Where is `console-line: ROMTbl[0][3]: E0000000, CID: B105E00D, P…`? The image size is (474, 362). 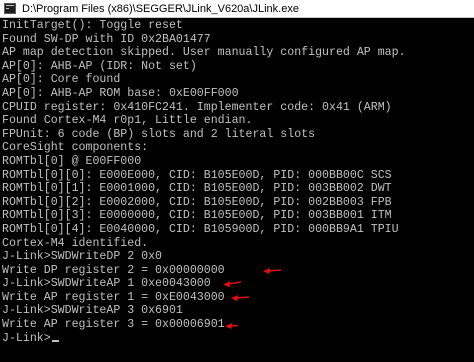
console-line: ROMTbl[0][3]: E0000000, CID: B105E00D, P… is located at coordinates (197, 216).